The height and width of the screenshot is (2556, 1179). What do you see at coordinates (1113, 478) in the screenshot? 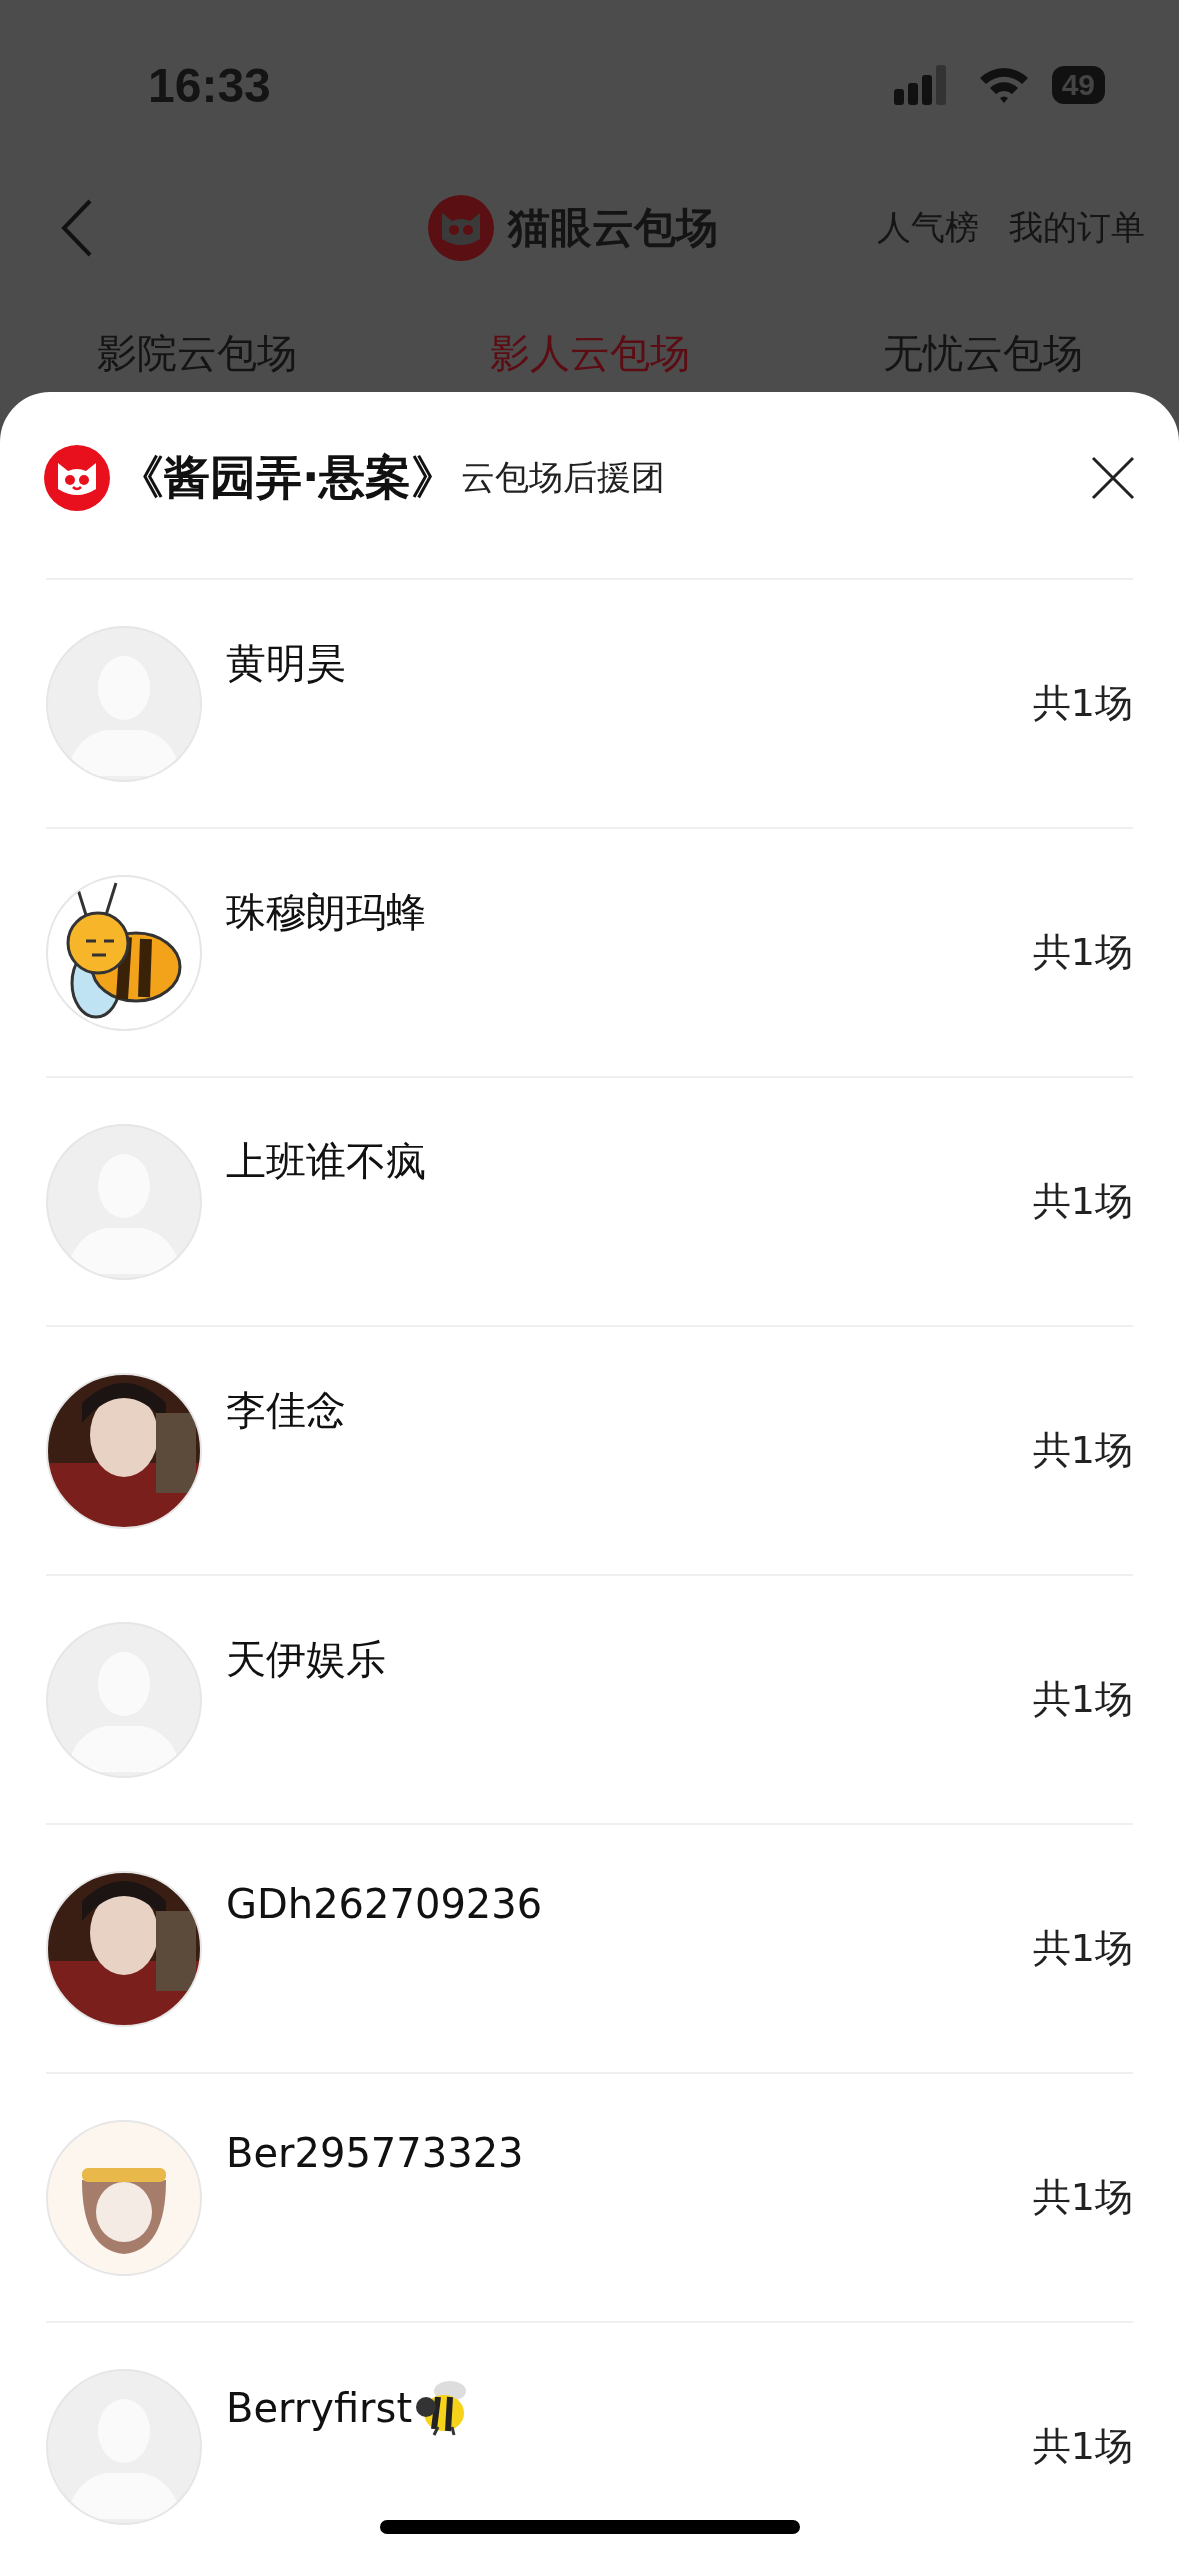
I see `close-icon` at bounding box center [1113, 478].